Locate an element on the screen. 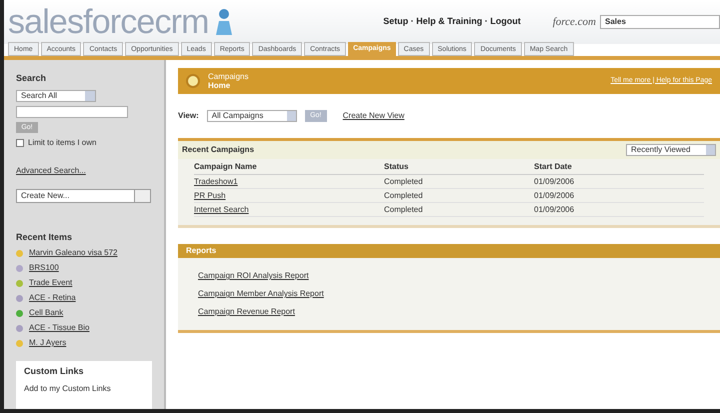 The height and width of the screenshot is (413, 720). search-field: Sales is located at coordinates (660, 22).